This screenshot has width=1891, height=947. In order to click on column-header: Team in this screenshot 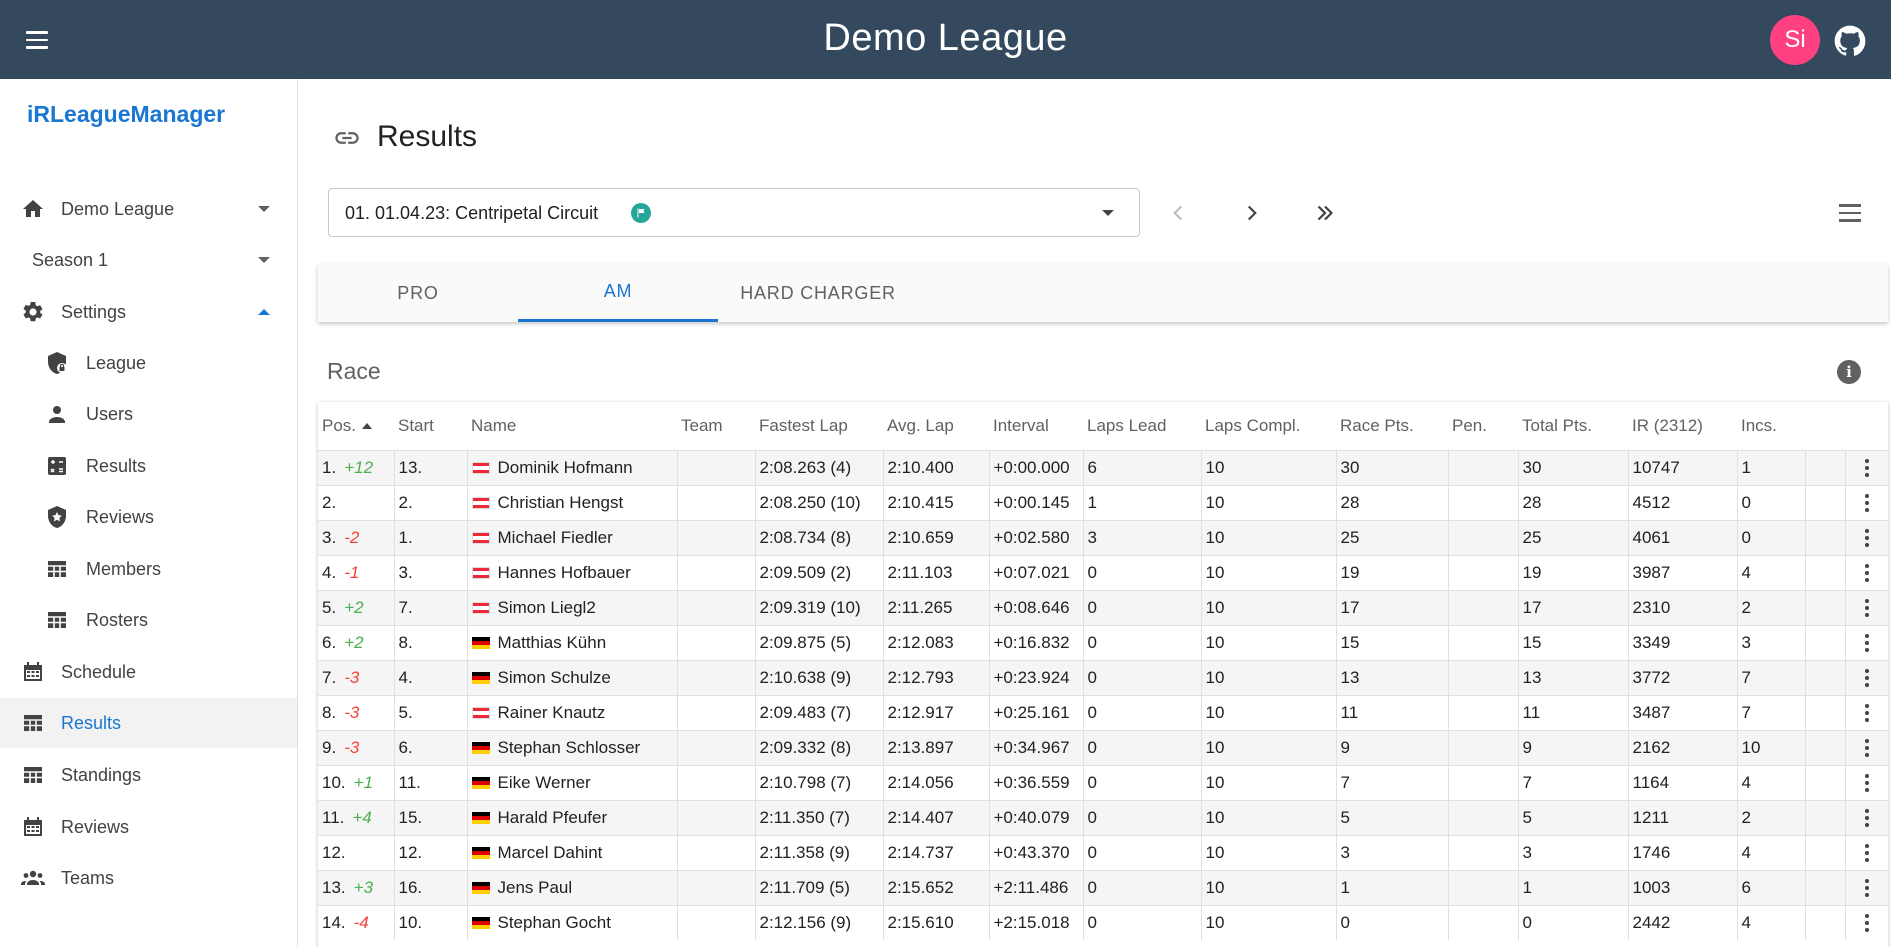, I will do `click(716, 426)`.